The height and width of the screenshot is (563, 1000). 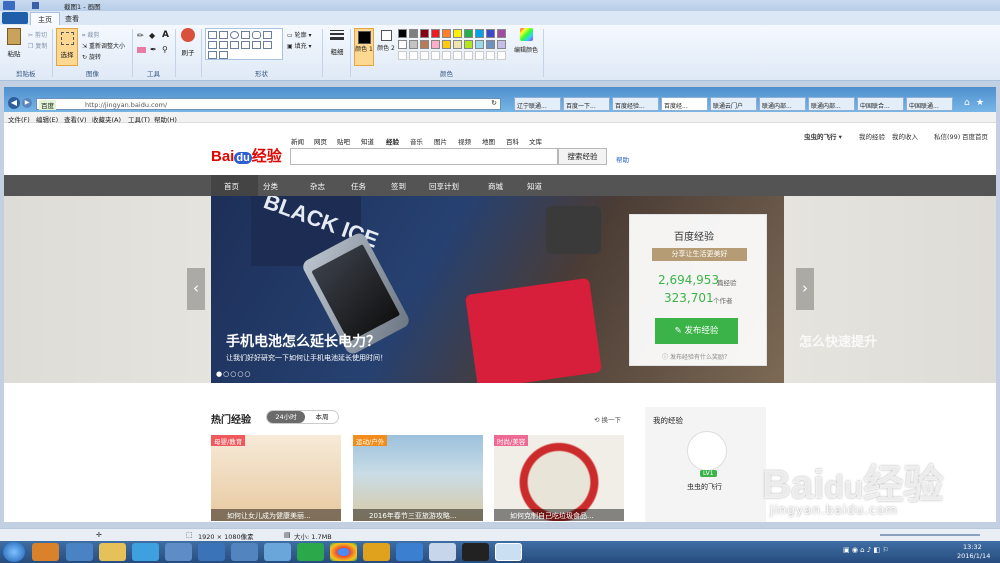 What do you see at coordinates (256, 45) in the screenshot?
I see `star-shape` at bounding box center [256, 45].